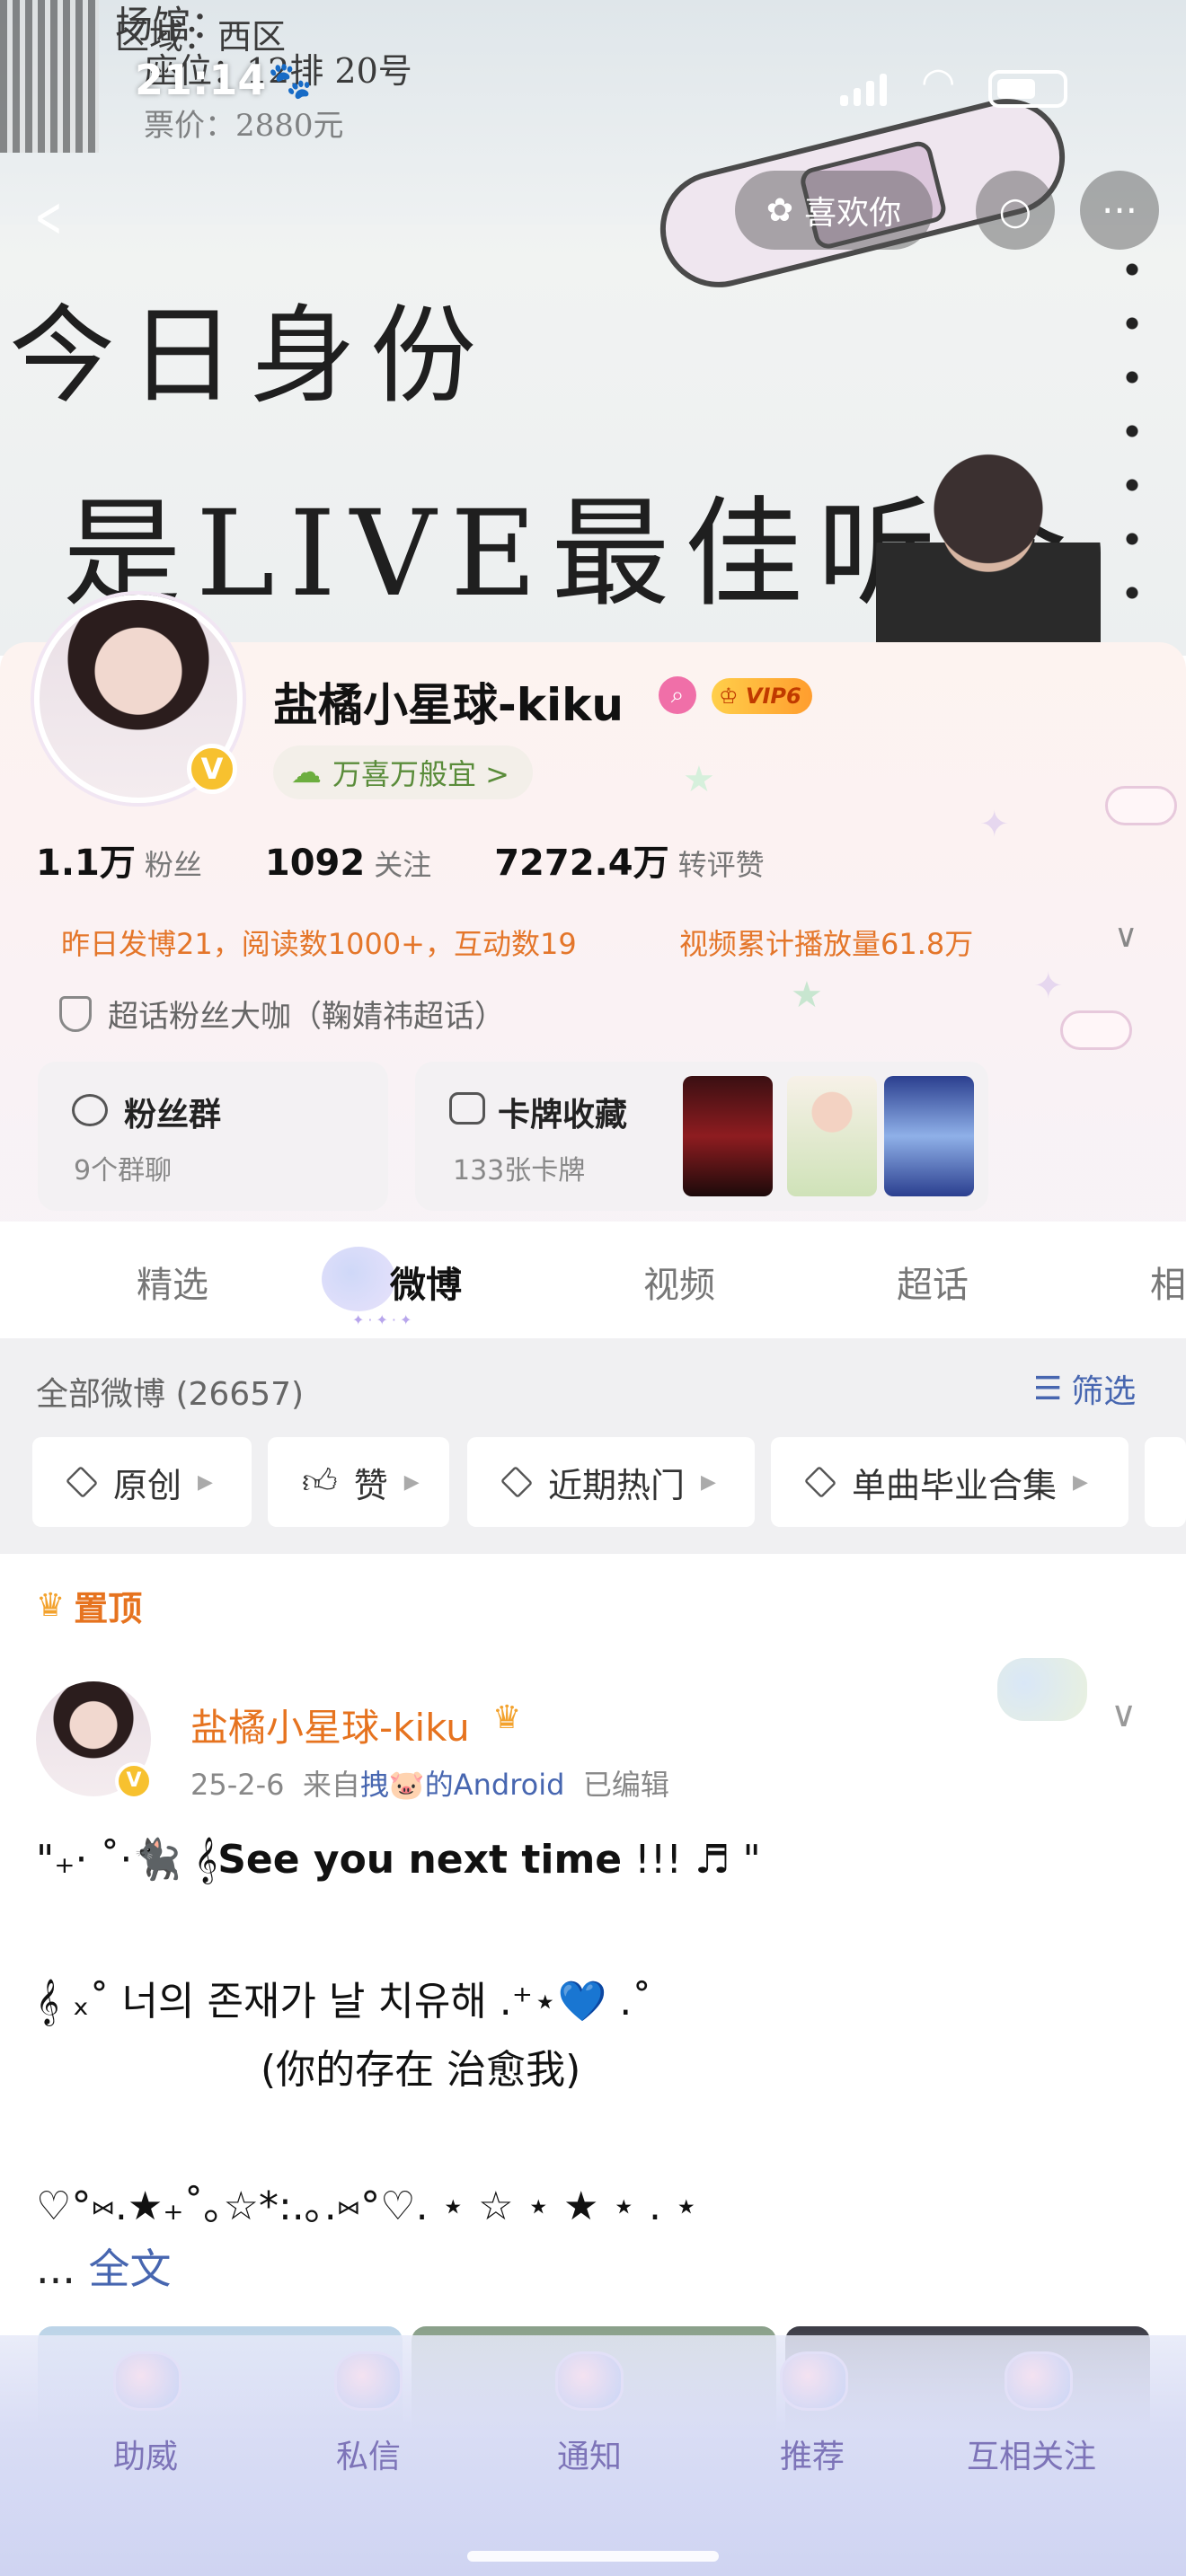 This screenshot has height=2576, width=1186. What do you see at coordinates (49, 76) in the screenshot?
I see `qr-code-image` at bounding box center [49, 76].